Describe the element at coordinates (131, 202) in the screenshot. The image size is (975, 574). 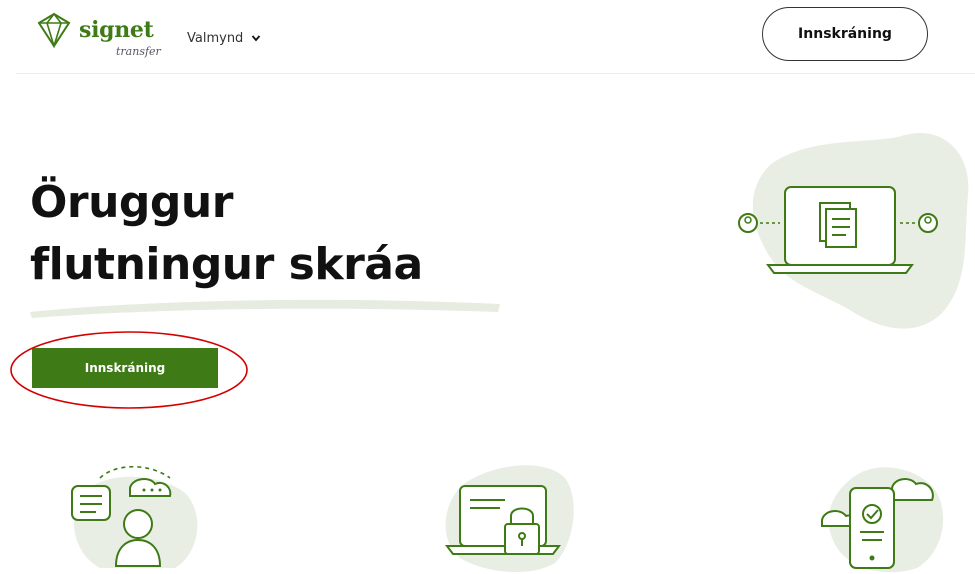
I see `hero-title-line-1: Öruggur` at that location.